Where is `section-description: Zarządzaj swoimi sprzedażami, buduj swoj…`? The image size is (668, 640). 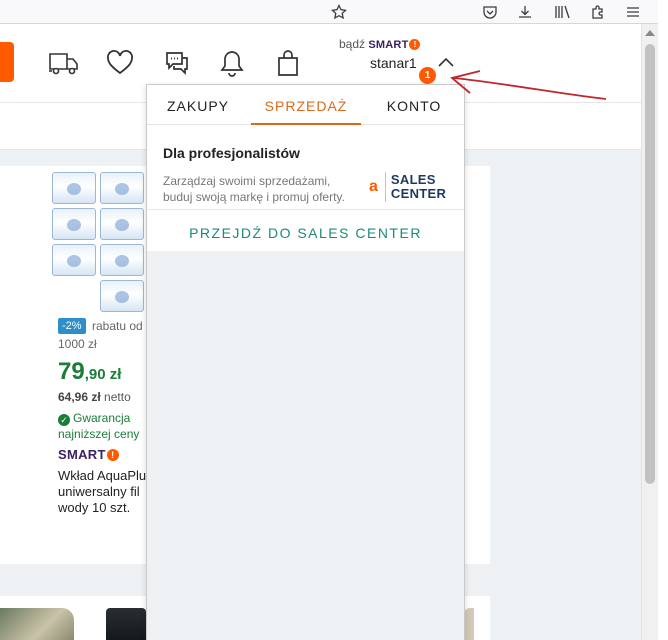 section-description: Zarządzaj swoimi sprzedażami, buduj swoj… is located at coordinates (254, 189).